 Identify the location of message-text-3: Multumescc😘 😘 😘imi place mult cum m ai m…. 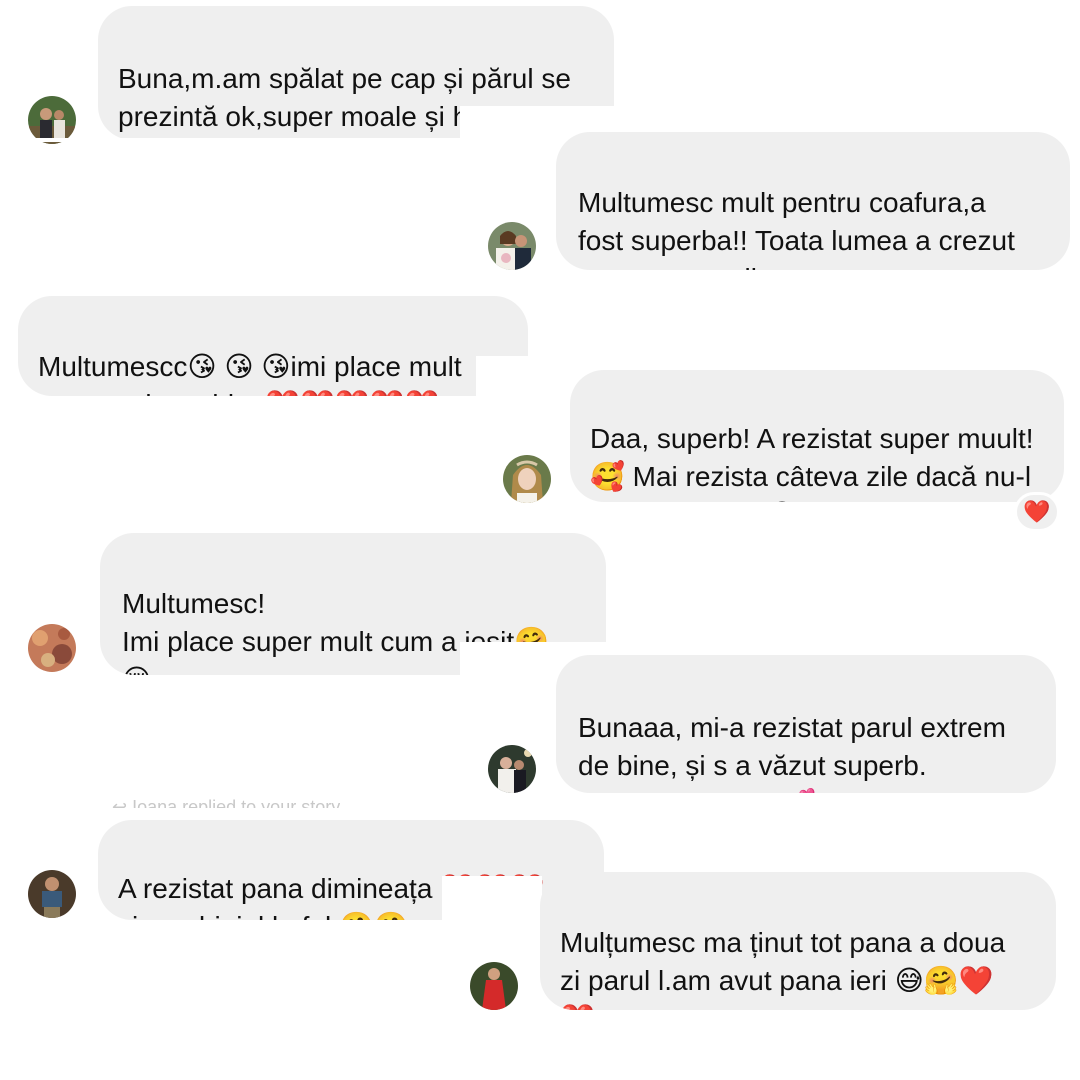
(250, 373).